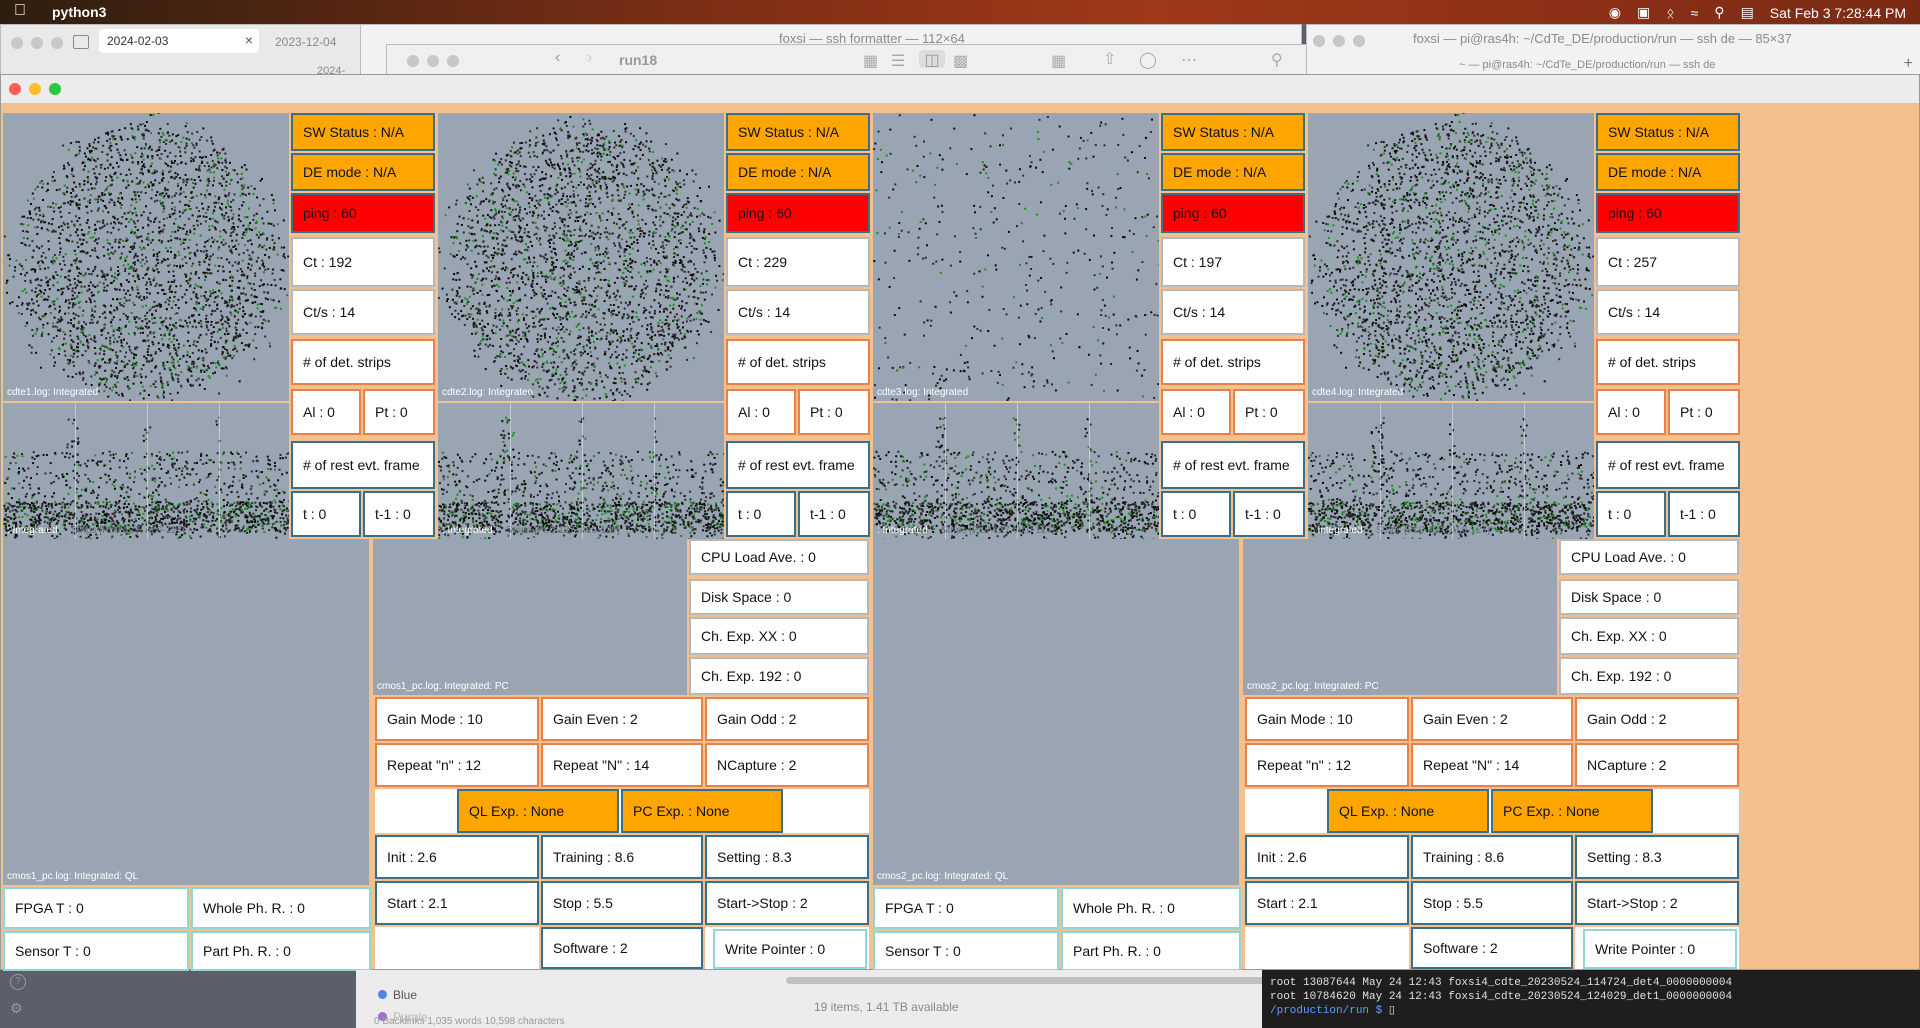 This screenshot has height=1028, width=1920. What do you see at coordinates (1695, 13) in the screenshot?
I see `wifi-icon: ≈` at bounding box center [1695, 13].